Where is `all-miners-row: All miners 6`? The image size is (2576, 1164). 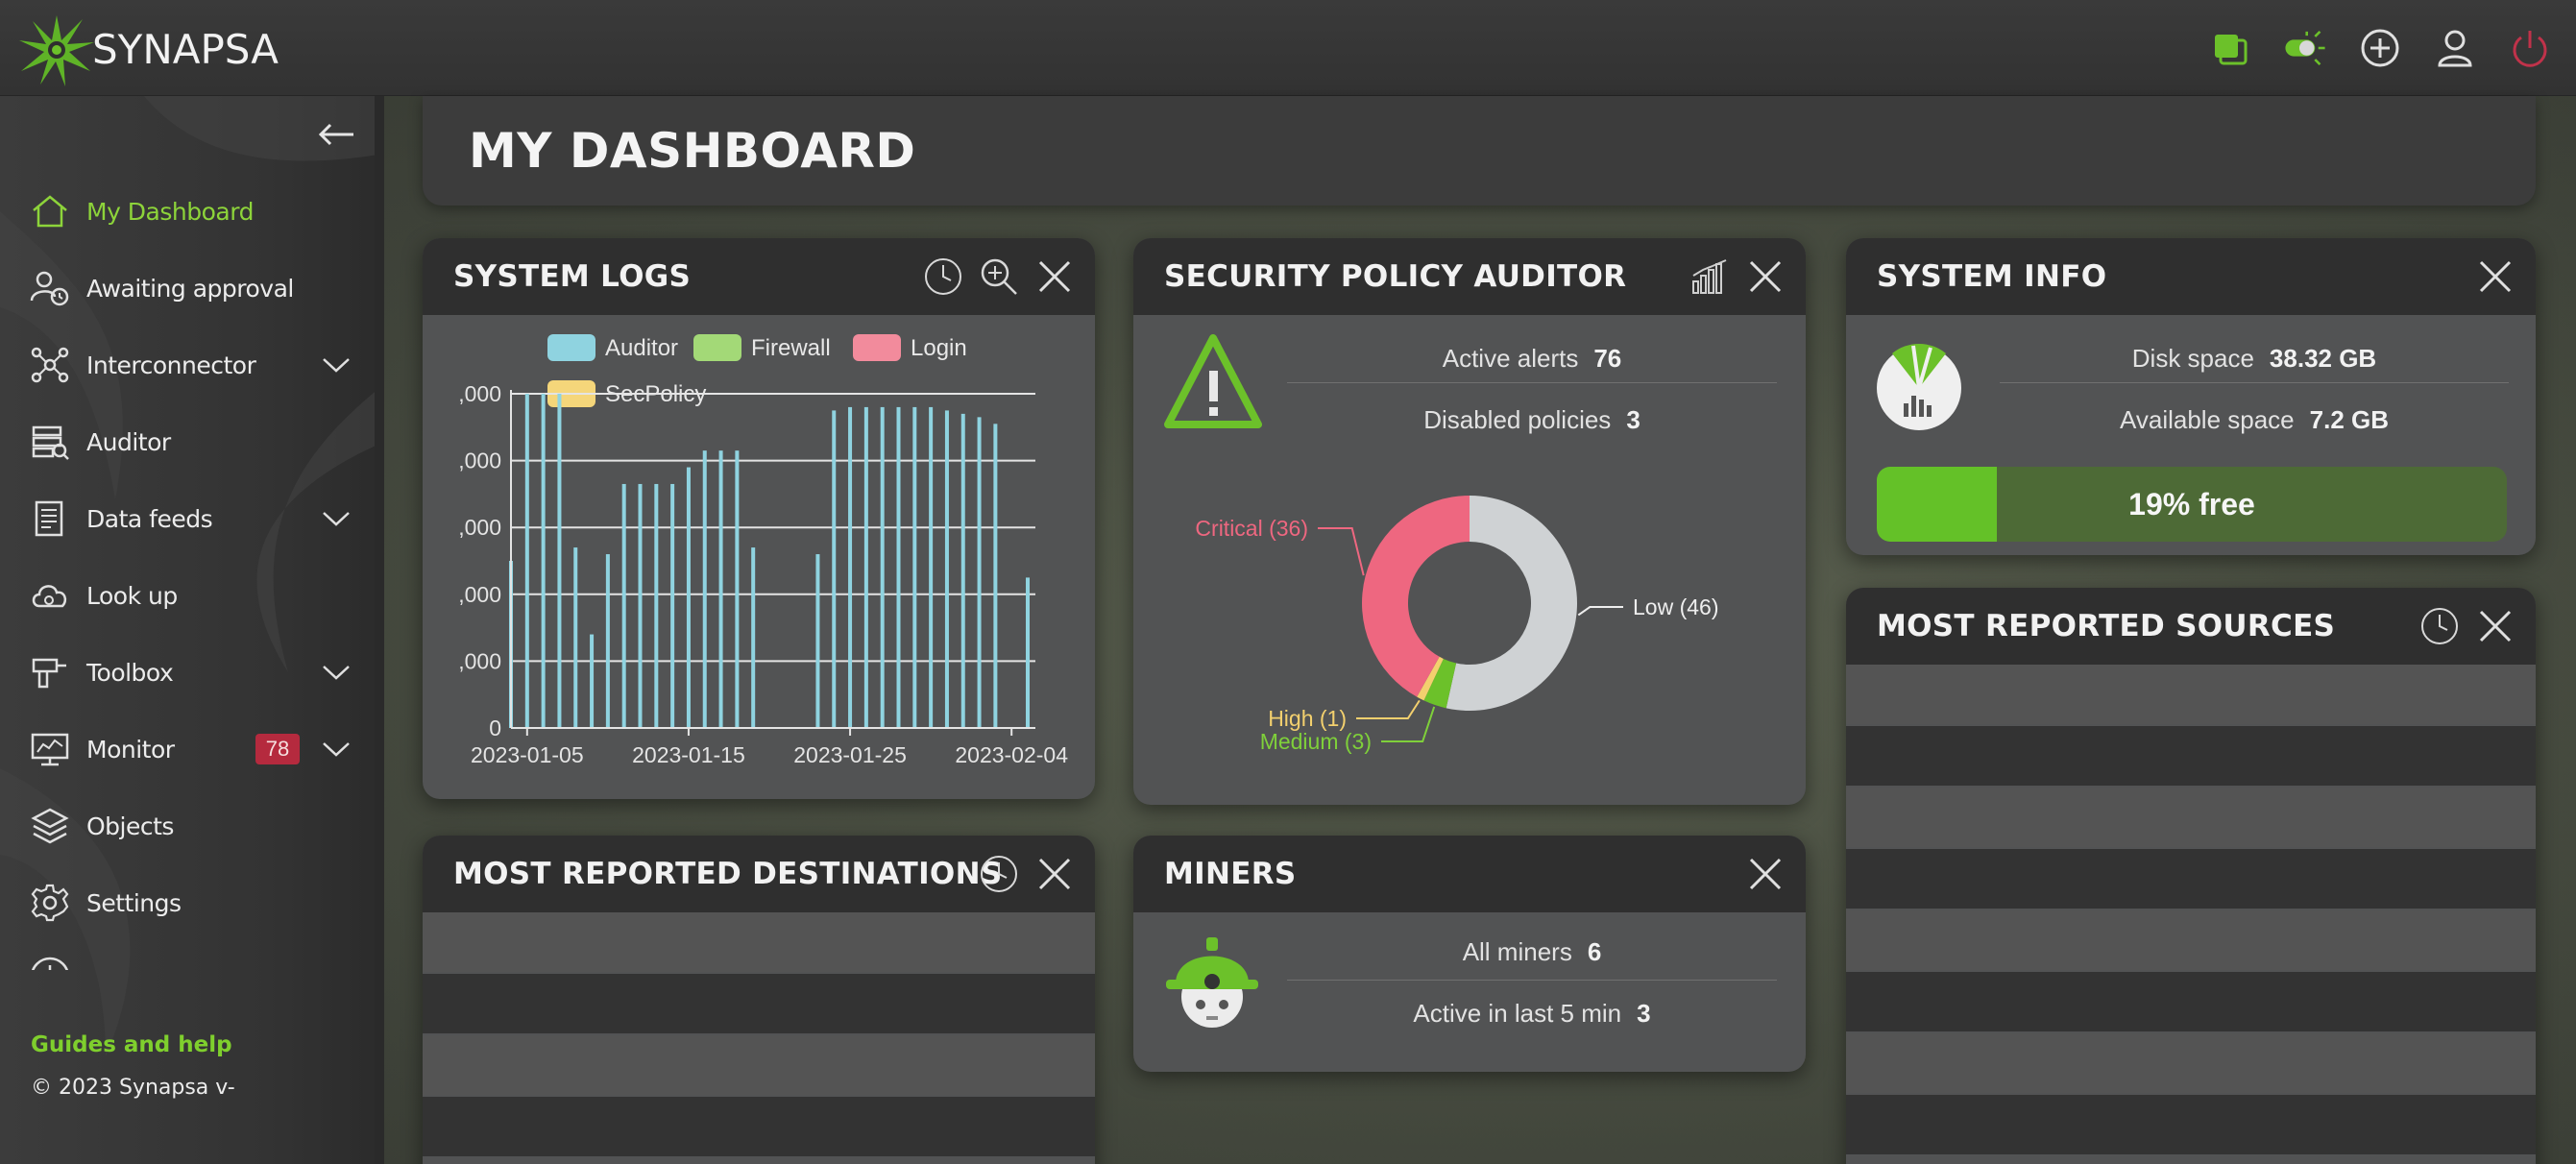
all-miners-row: All miners 6 is located at coordinates (1532, 952).